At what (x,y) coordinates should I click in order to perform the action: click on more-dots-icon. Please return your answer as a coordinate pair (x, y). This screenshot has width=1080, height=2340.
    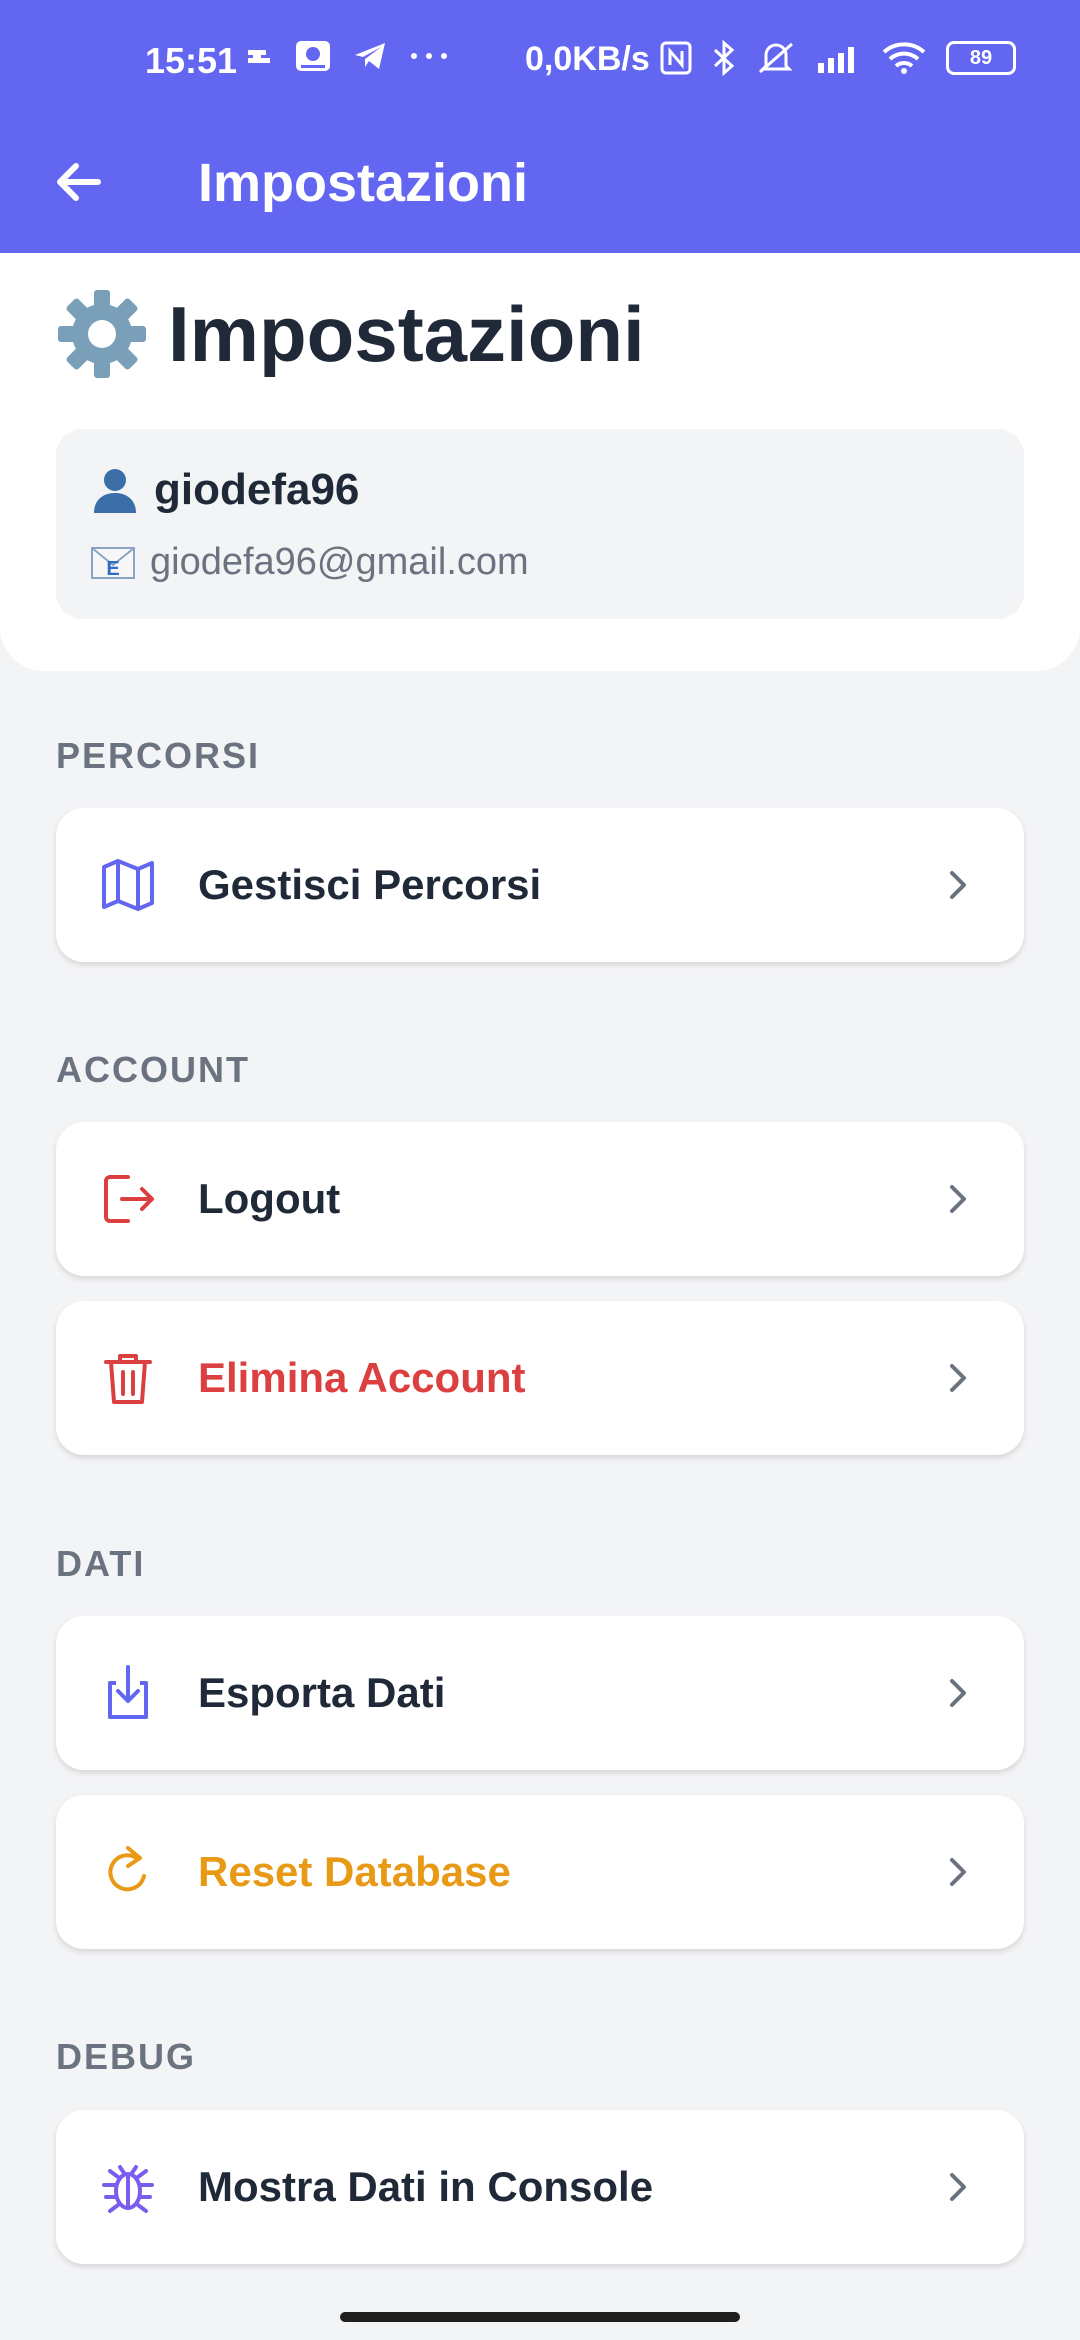
    Looking at the image, I should click on (429, 56).